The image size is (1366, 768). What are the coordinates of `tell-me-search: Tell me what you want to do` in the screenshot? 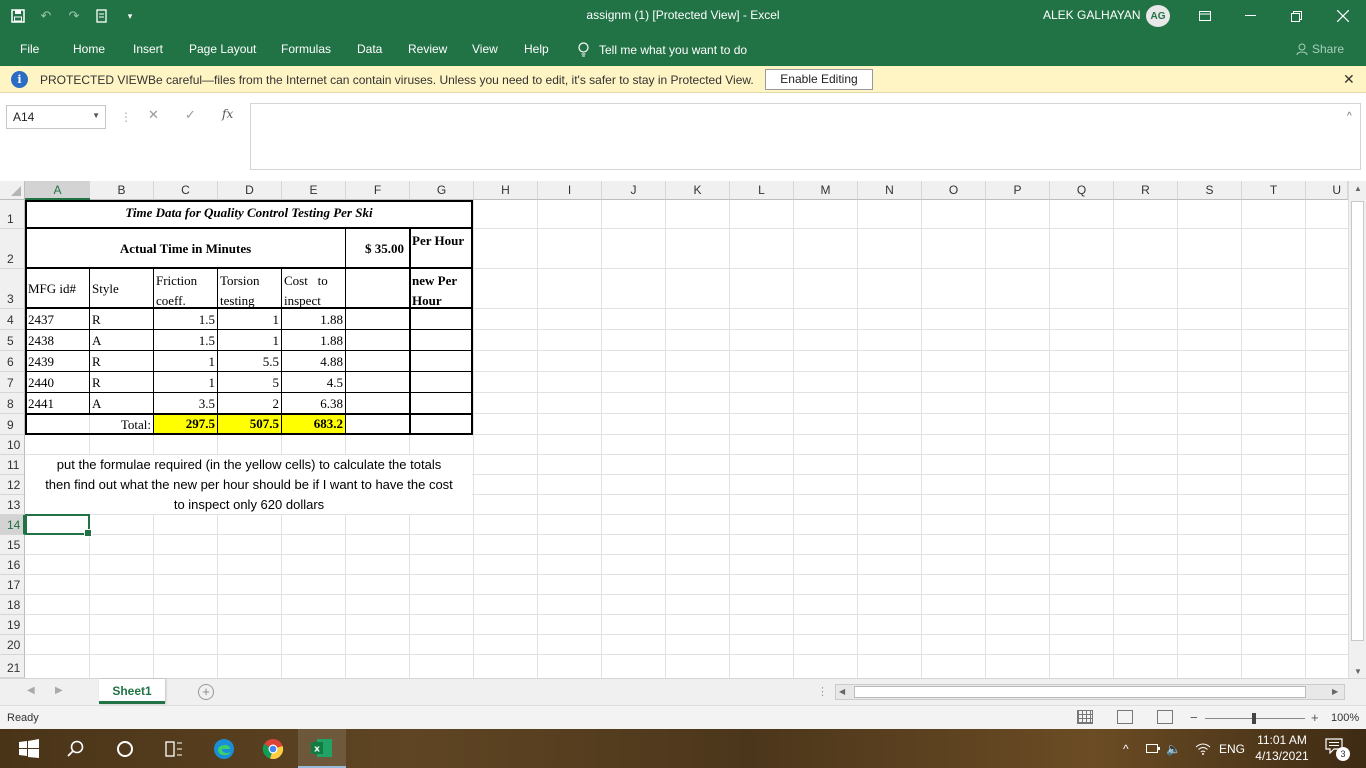 It's located at (662, 49).